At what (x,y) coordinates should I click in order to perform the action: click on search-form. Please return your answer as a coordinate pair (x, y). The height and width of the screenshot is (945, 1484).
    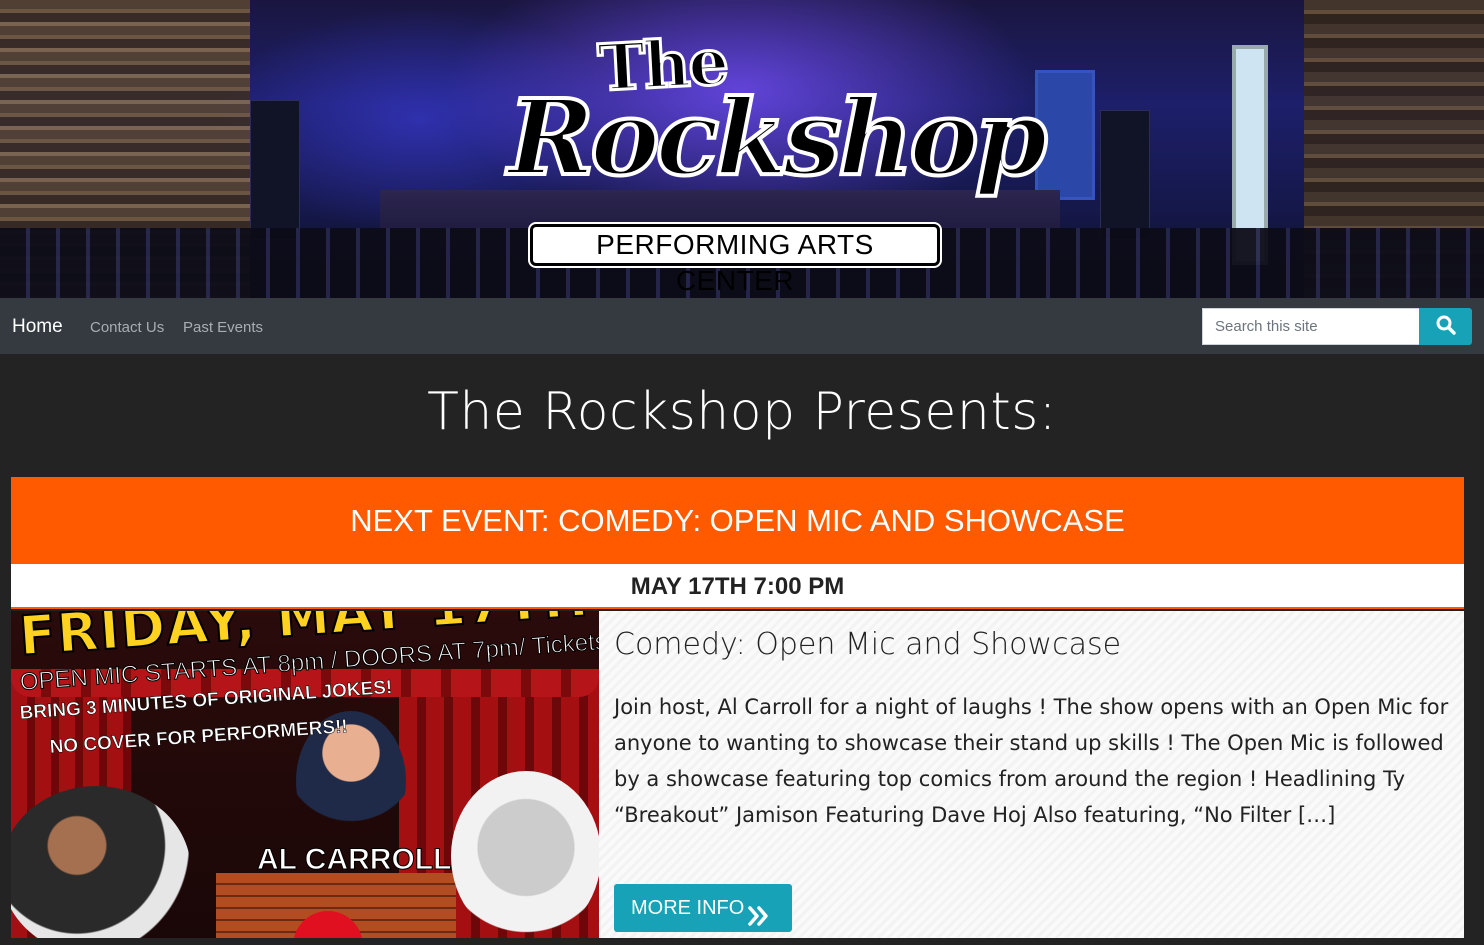
    Looking at the image, I should click on (1337, 326).